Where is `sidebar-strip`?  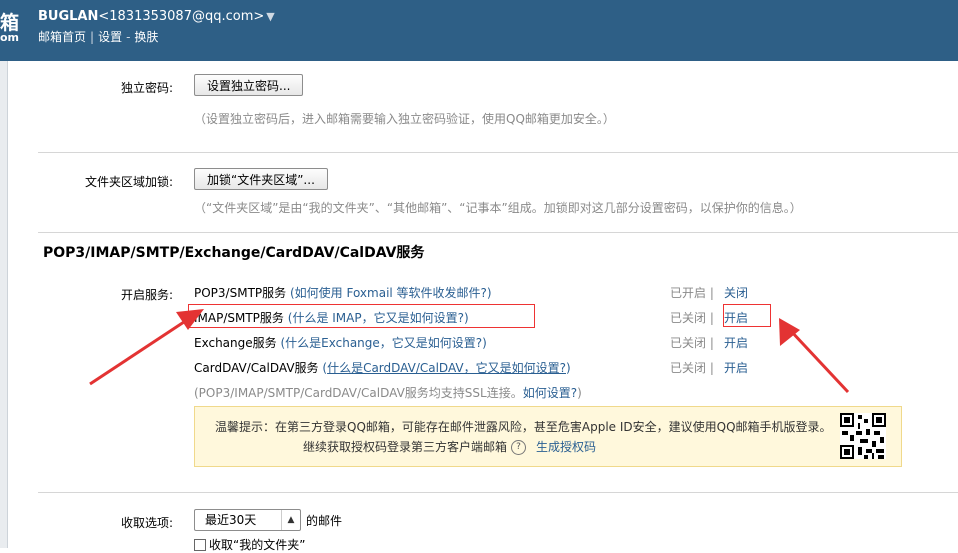 sidebar-strip is located at coordinates (4, 304).